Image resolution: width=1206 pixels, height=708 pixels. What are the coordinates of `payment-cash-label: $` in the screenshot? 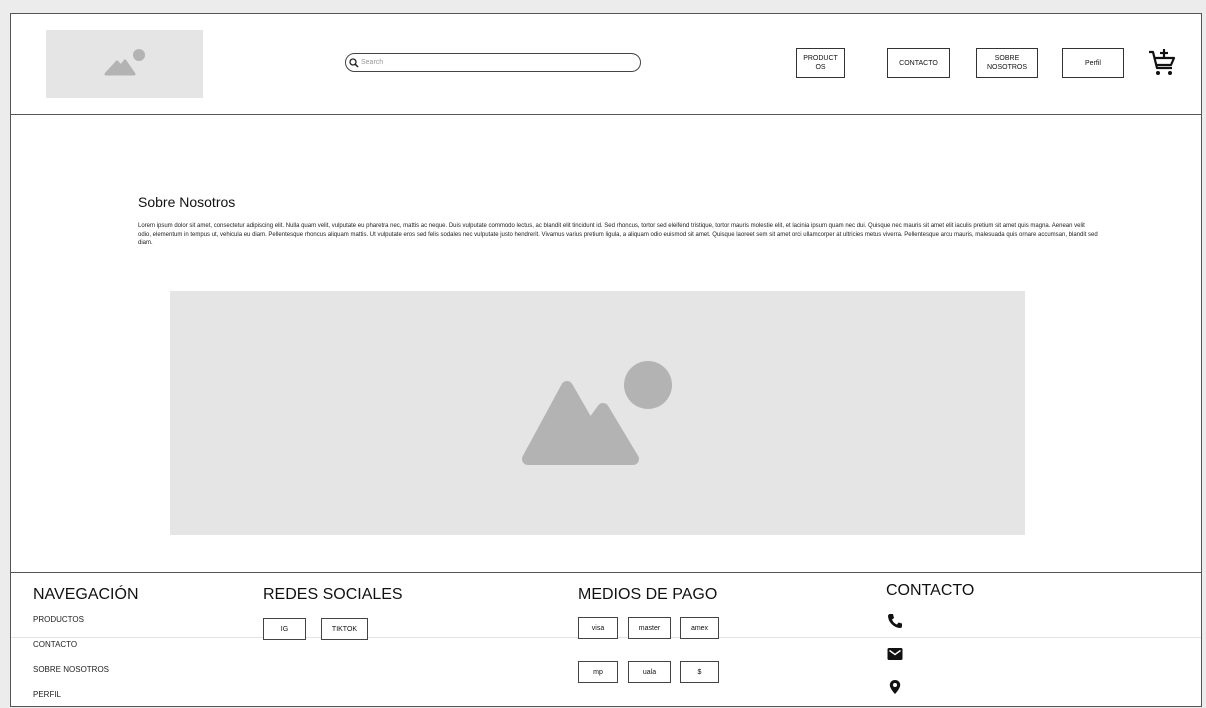 It's located at (699, 672).